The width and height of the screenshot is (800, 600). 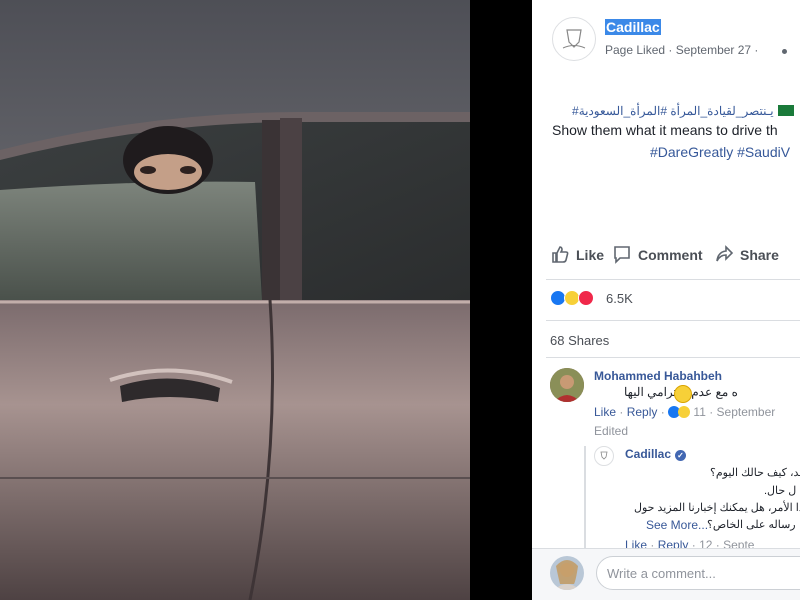 I want to click on hashtag-line-arabic: #يـنتصر_لقيادة_المرأة #المرأة_السعودية, so click(x=683, y=111).